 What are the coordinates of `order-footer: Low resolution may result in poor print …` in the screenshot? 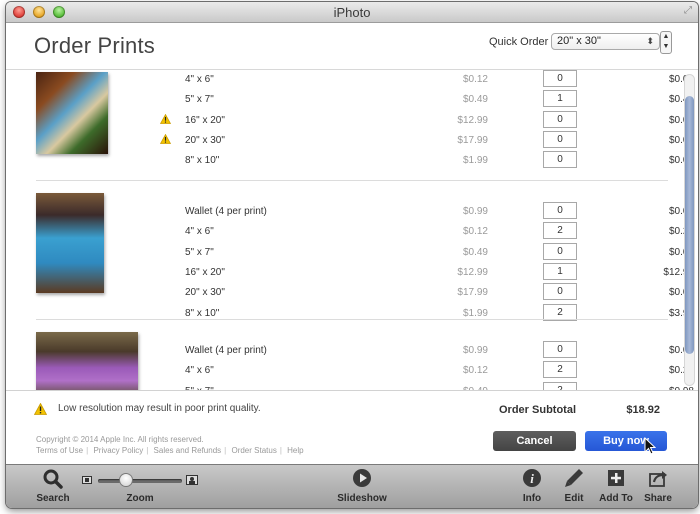 It's located at (352, 427).